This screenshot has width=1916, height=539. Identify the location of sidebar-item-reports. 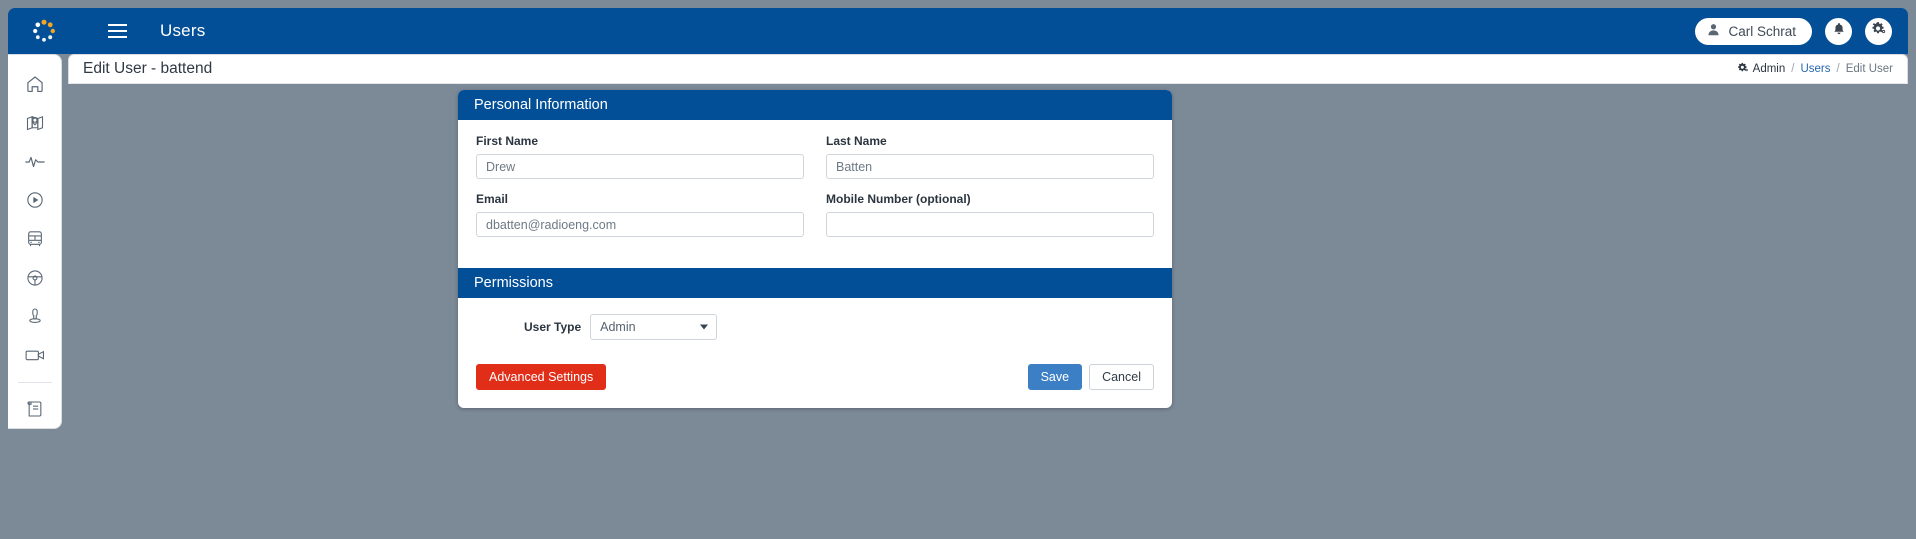
(35, 408).